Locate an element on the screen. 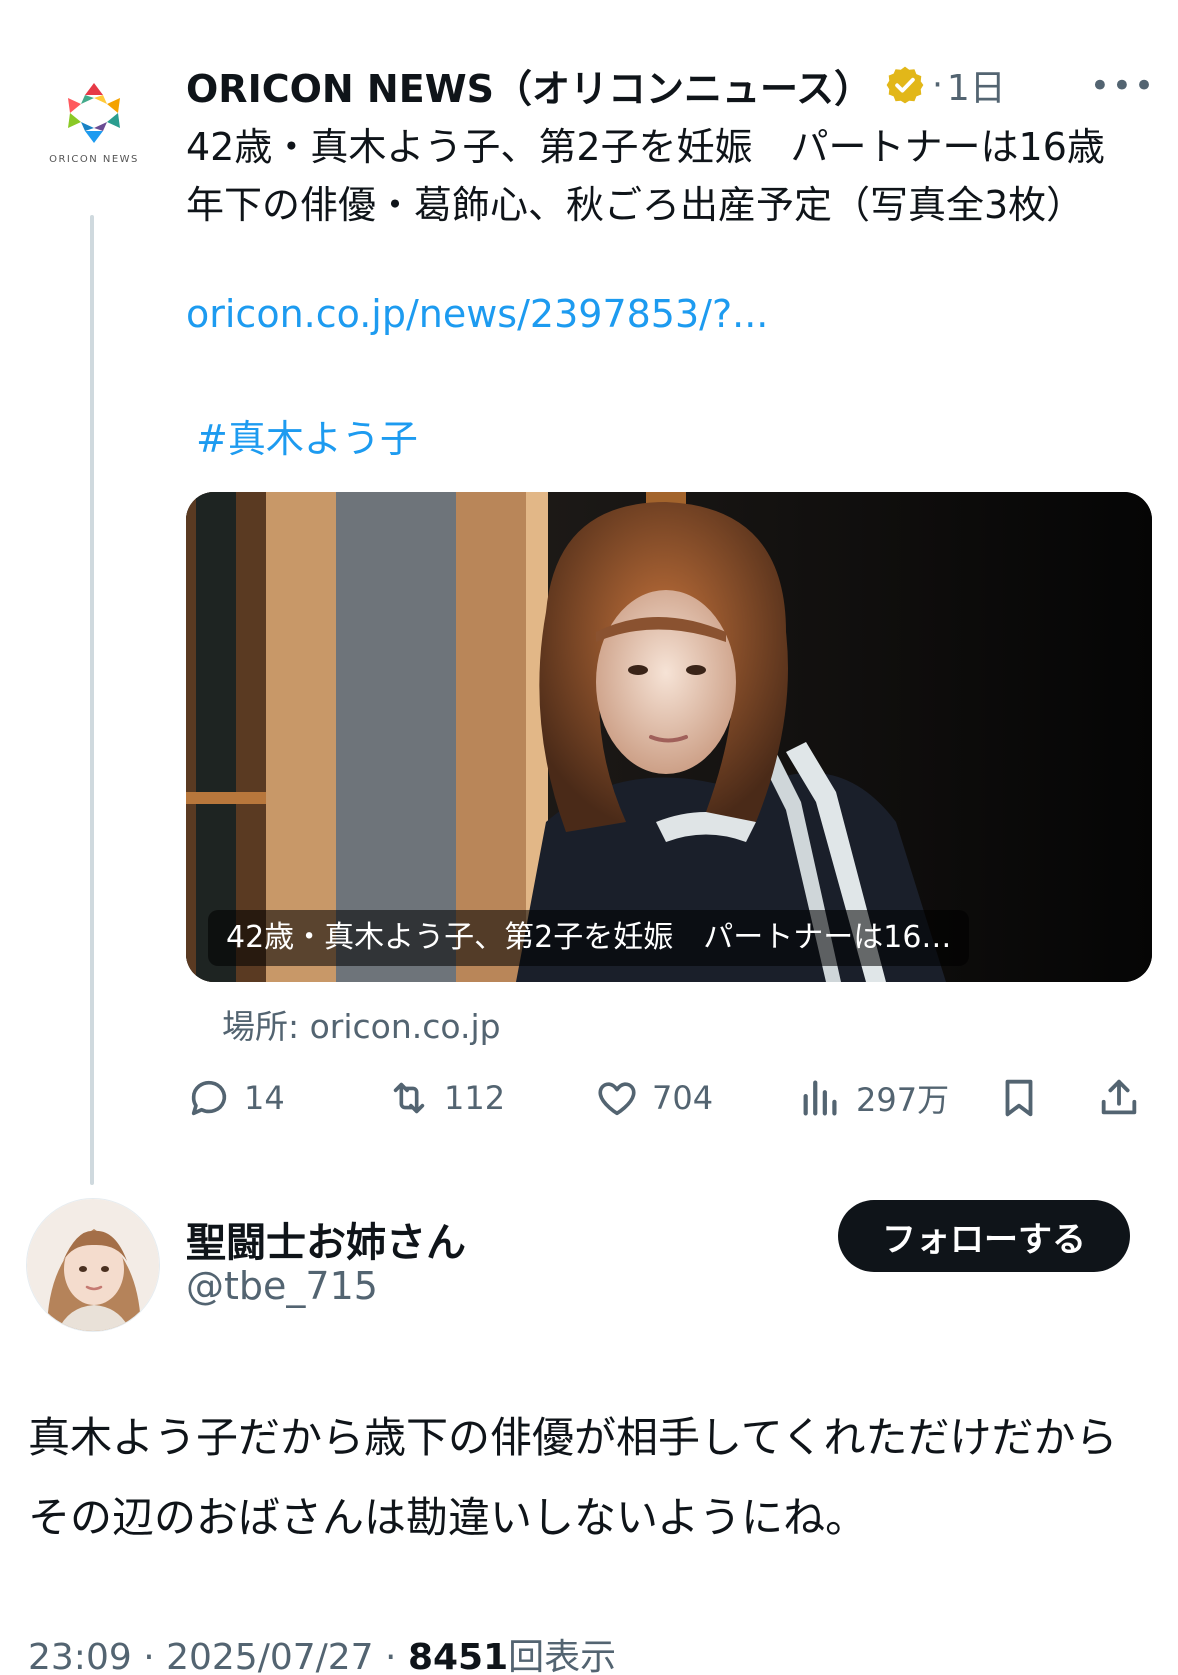  user-avatar-photo is located at coordinates (93, 1265).